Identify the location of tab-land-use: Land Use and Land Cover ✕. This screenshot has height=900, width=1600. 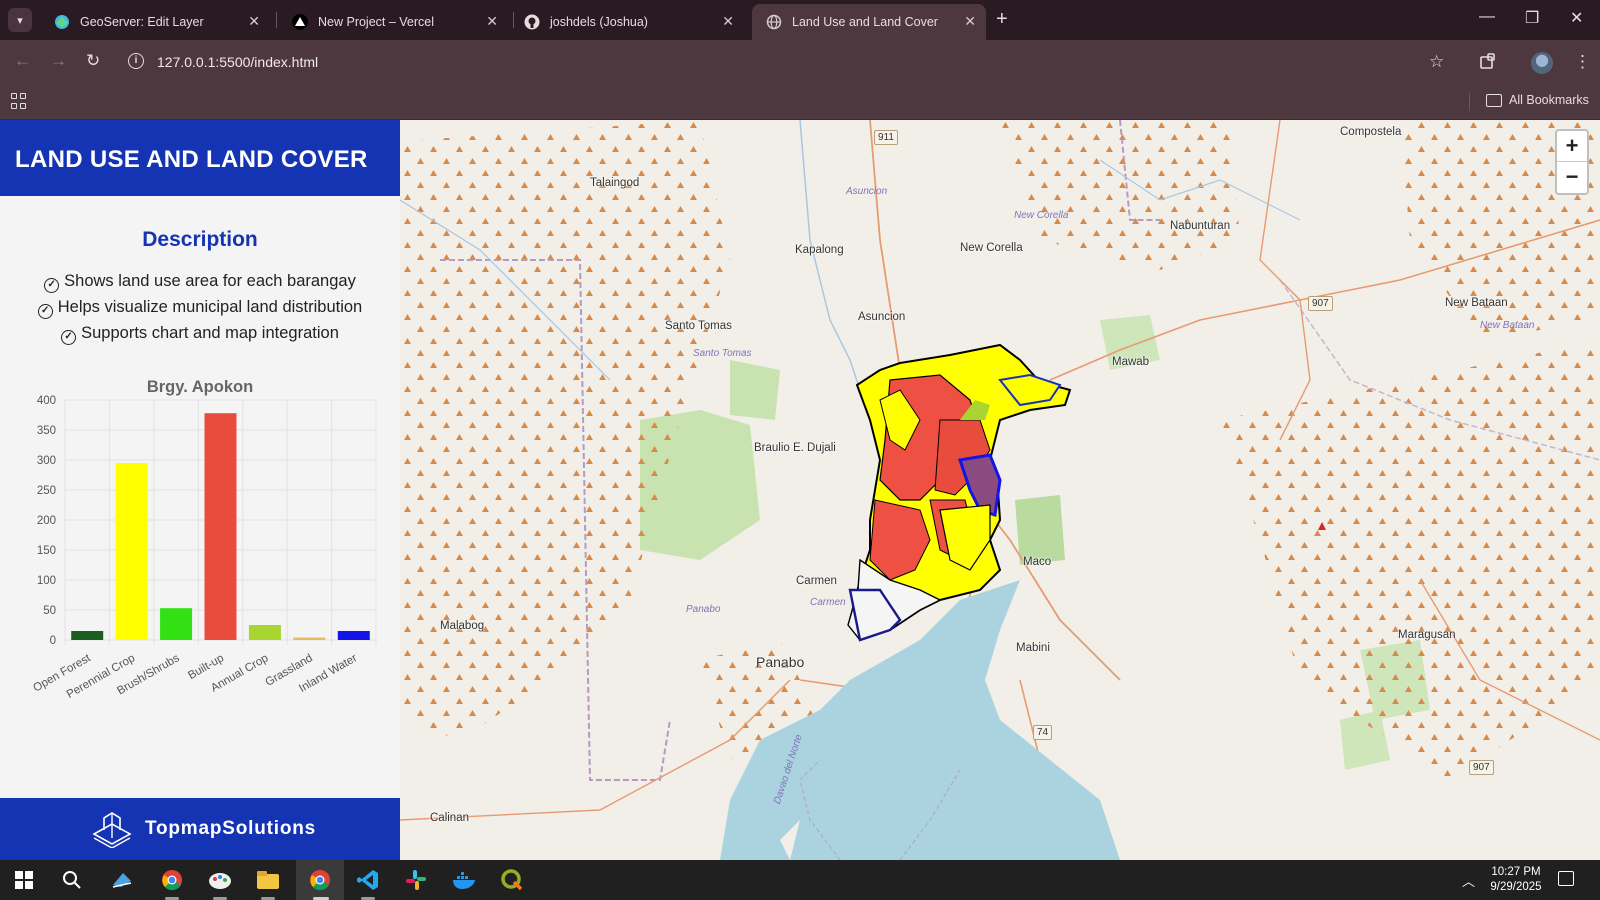
(869, 22).